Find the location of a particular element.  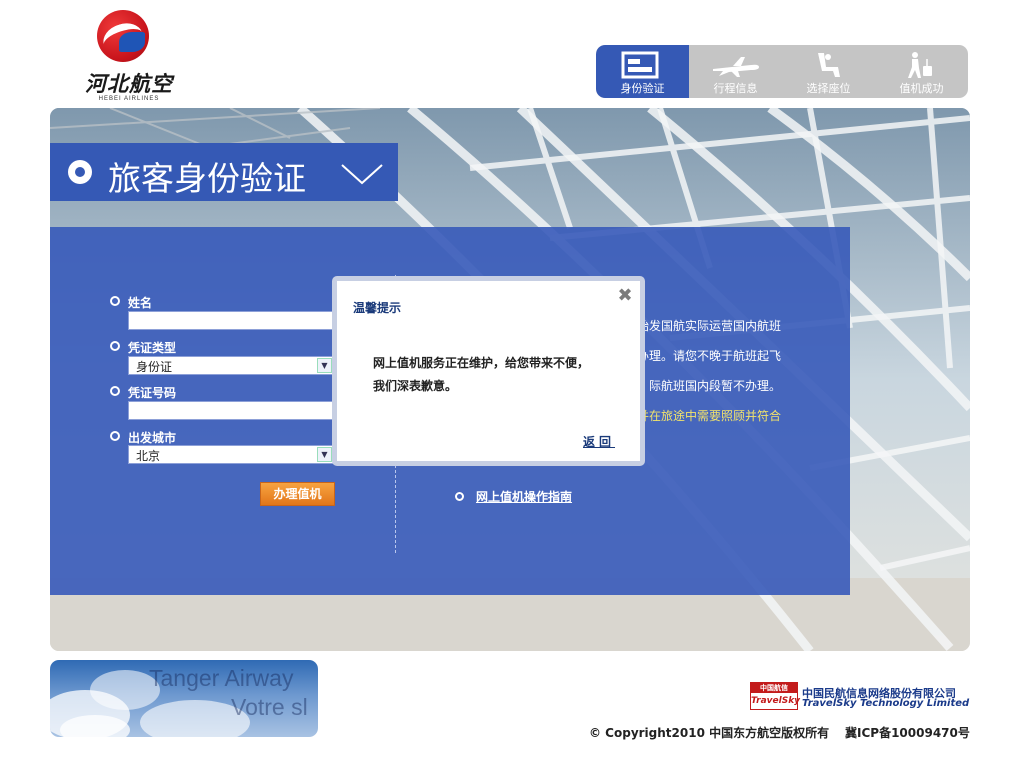

dialog-message-line: 网上值机服务正在维护，给您带来不便， is located at coordinates (481, 363).